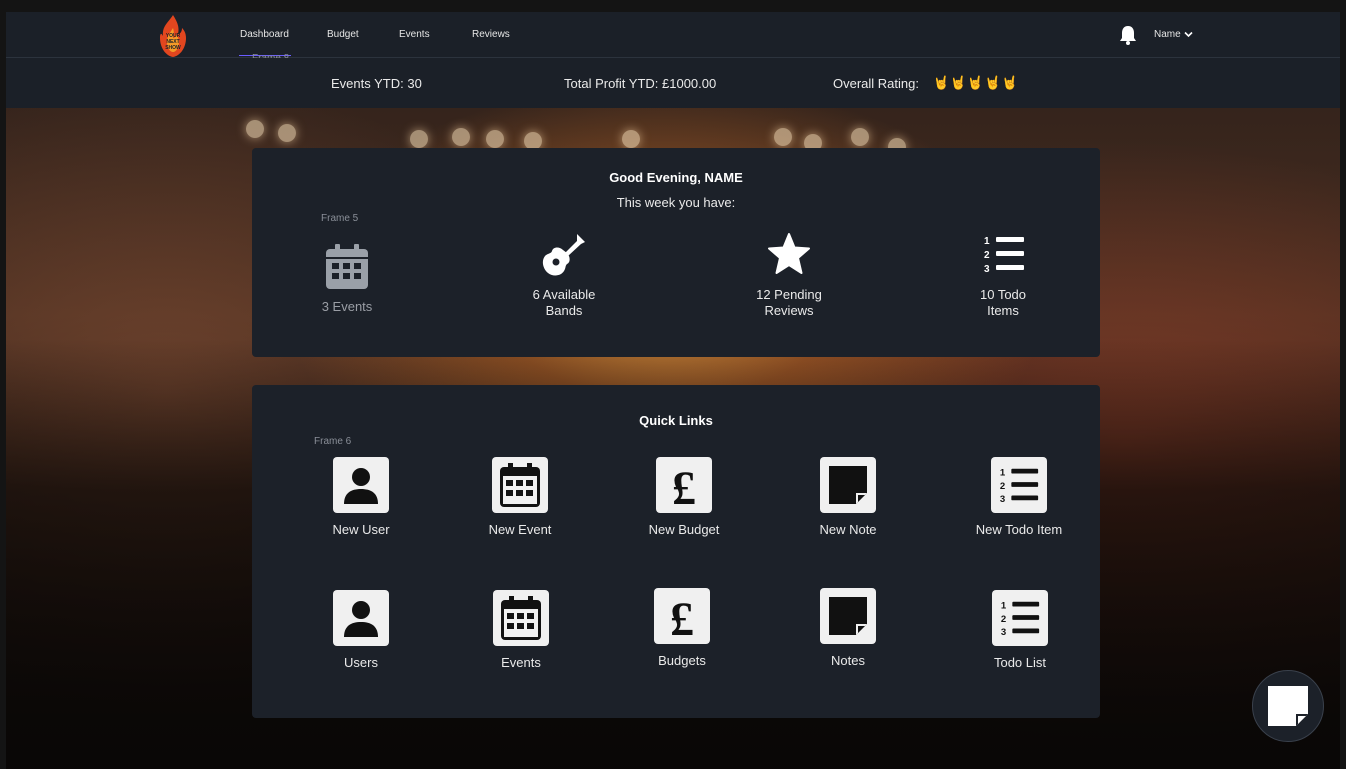  I want to click on rating-icons: 🤘🤘🤘🤘🤘, so click(976, 82).